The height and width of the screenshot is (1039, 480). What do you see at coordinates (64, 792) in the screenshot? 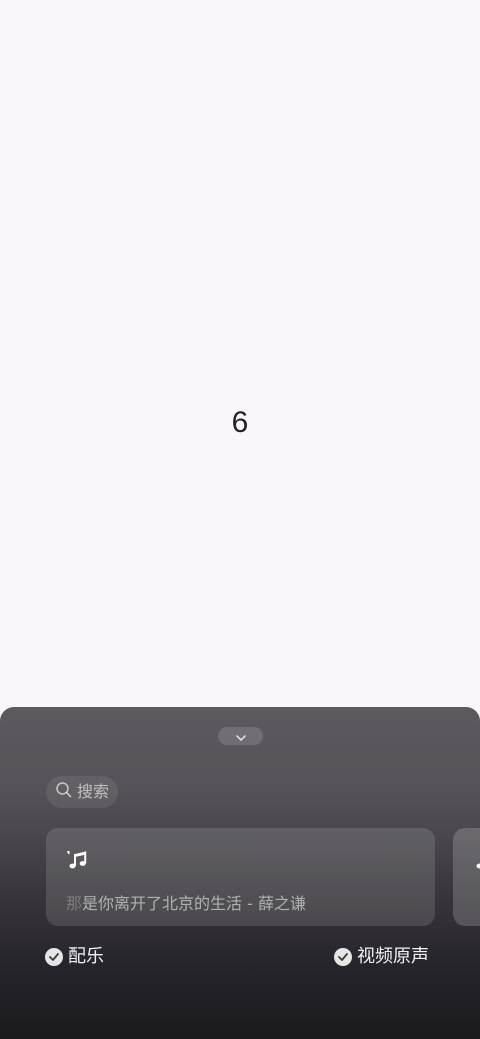
I see `search-icon` at bounding box center [64, 792].